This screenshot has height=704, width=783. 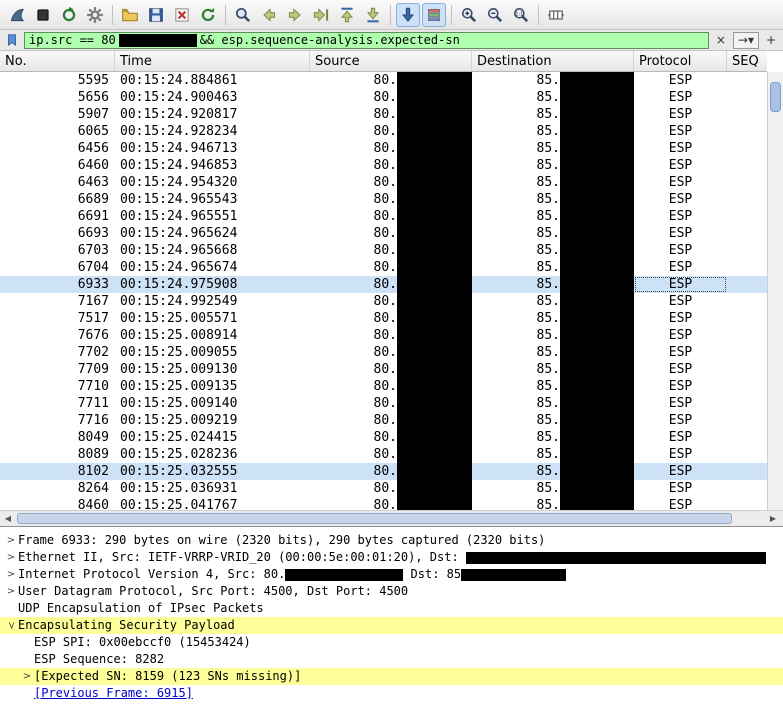 What do you see at coordinates (556, 15) in the screenshot?
I see `resize-columns-icon` at bounding box center [556, 15].